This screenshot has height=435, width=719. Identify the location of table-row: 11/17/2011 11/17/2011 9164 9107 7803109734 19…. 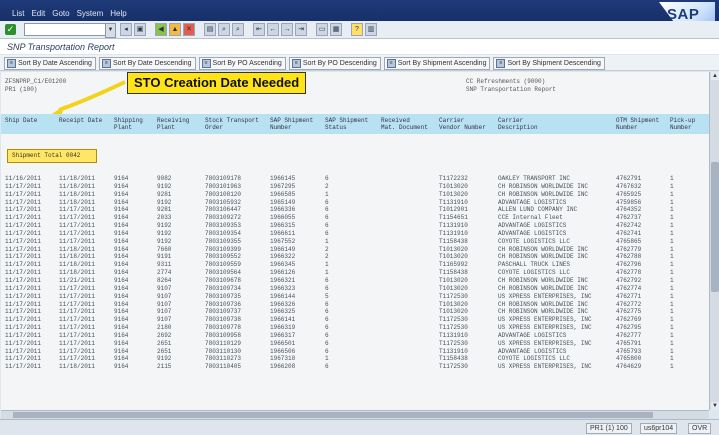
(355, 289).